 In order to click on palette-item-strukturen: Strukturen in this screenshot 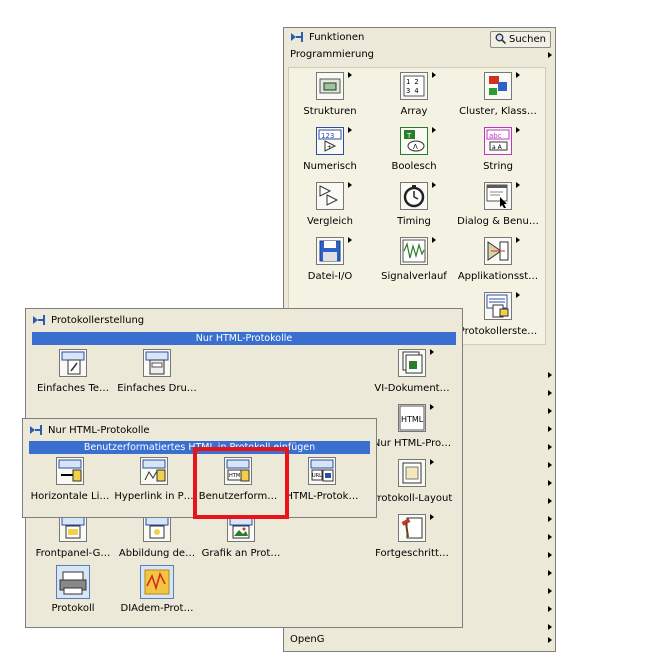, I will do `click(330, 95)`.